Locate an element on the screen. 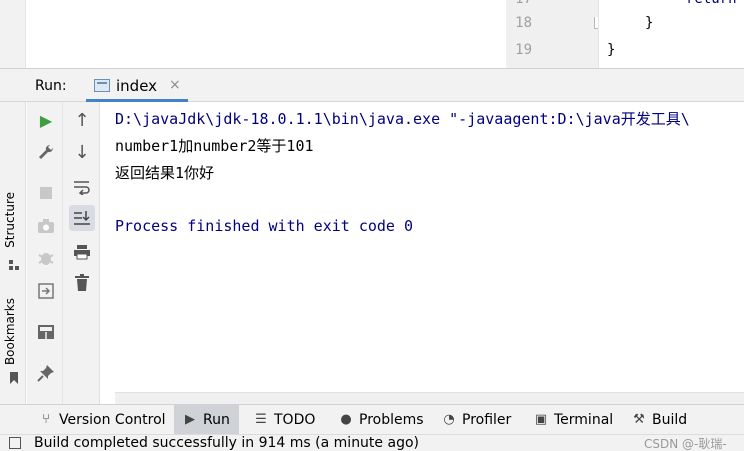  settings-button is located at coordinates (46, 152).